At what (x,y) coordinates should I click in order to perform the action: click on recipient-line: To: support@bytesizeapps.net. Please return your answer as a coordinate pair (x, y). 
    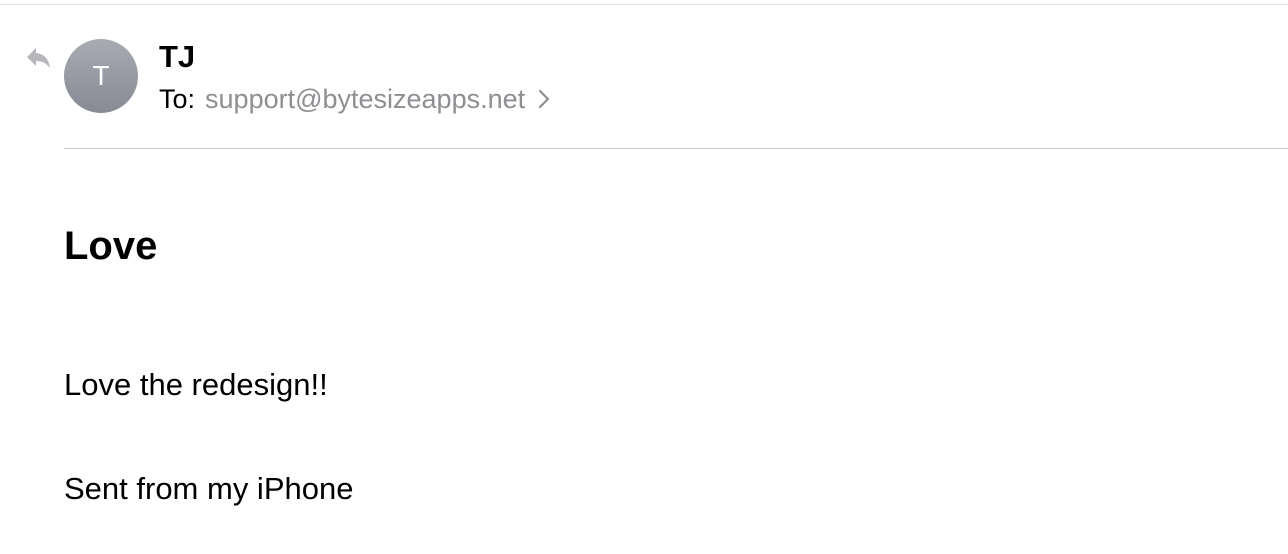
    Looking at the image, I should click on (355, 99).